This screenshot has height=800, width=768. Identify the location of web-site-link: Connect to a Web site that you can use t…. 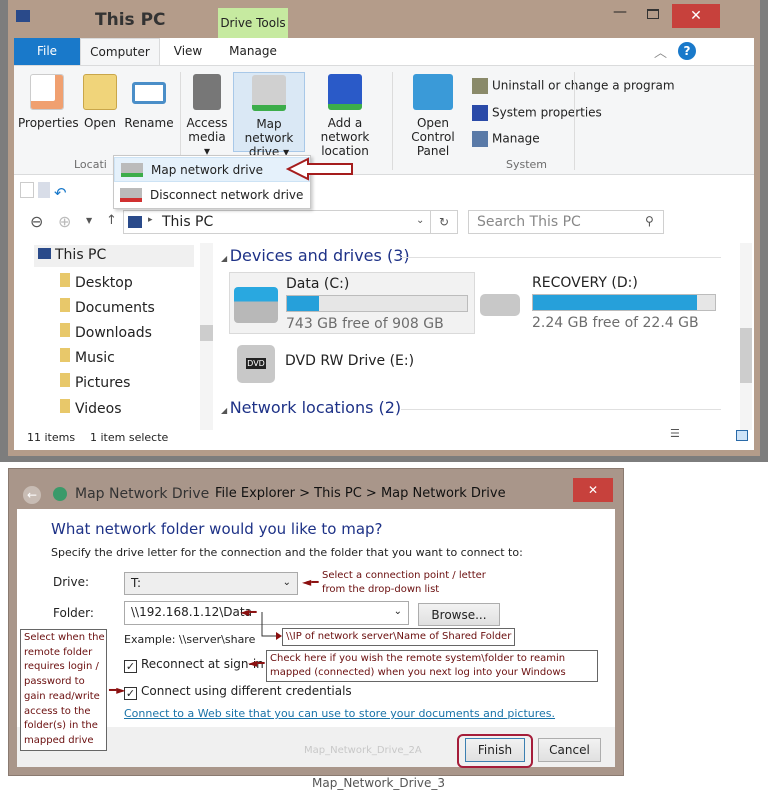
(339, 713).